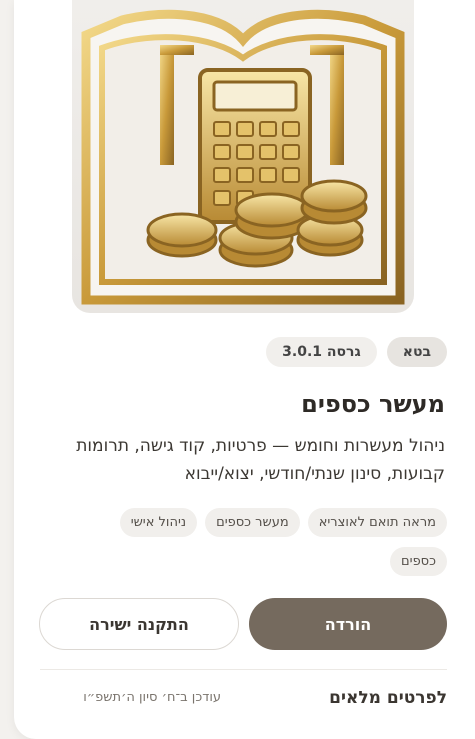 The height and width of the screenshot is (739, 475). I want to click on download-button: הורדה, so click(348, 624).